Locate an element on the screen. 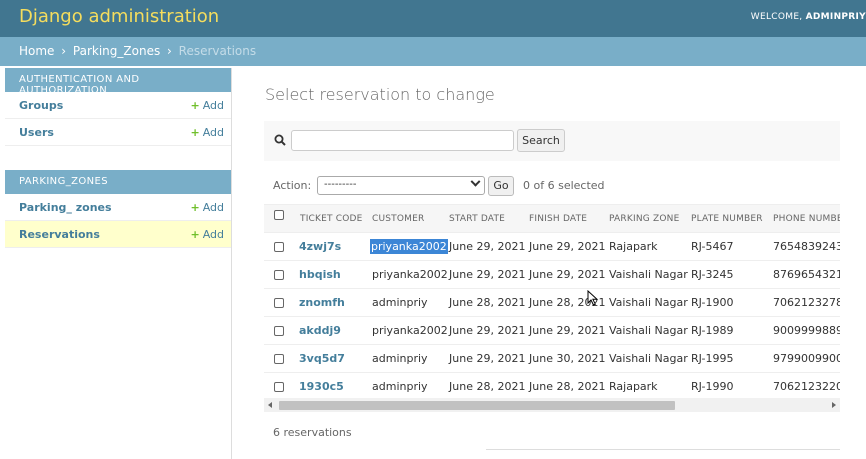 This screenshot has height=459, width=866. sidebar-item-label: Reservations is located at coordinates (59, 234).